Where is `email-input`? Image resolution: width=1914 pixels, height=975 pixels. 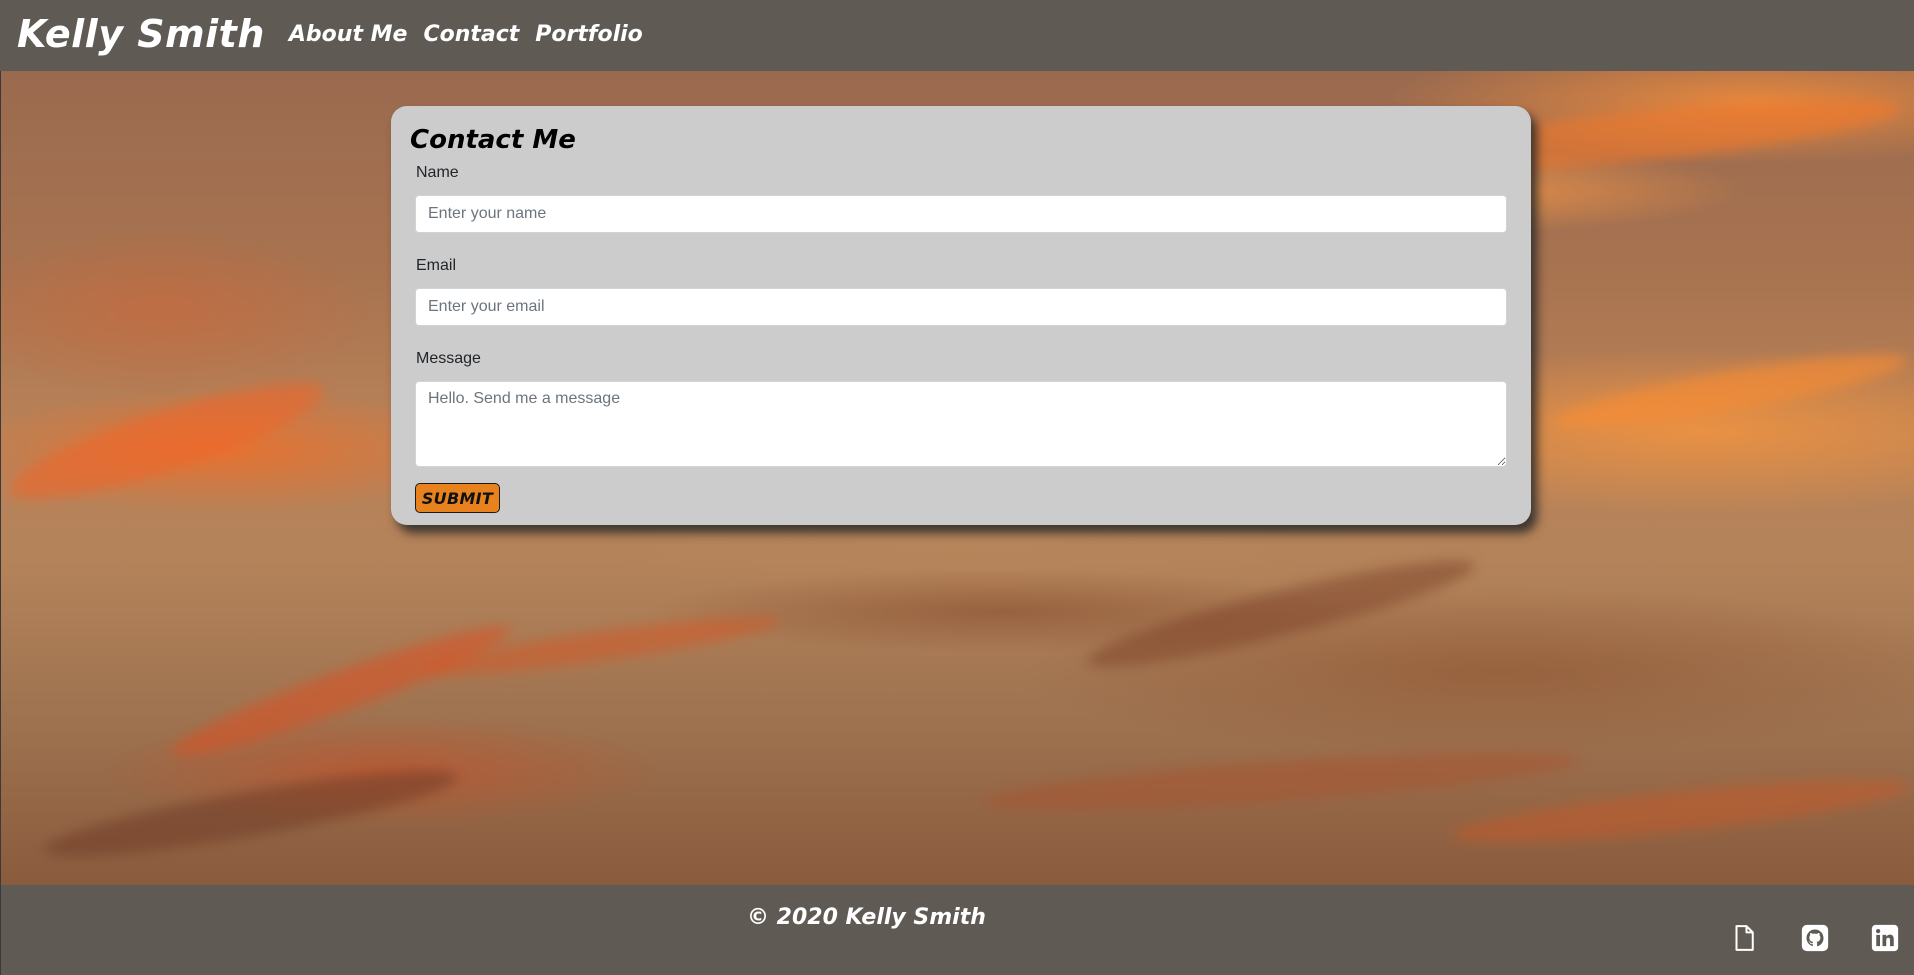 email-input is located at coordinates (961, 307).